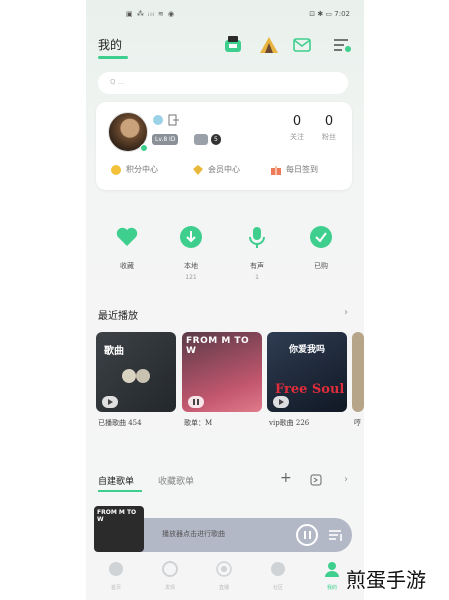 This screenshot has height=600, width=449. I want to click on coin-icon, so click(116, 170).